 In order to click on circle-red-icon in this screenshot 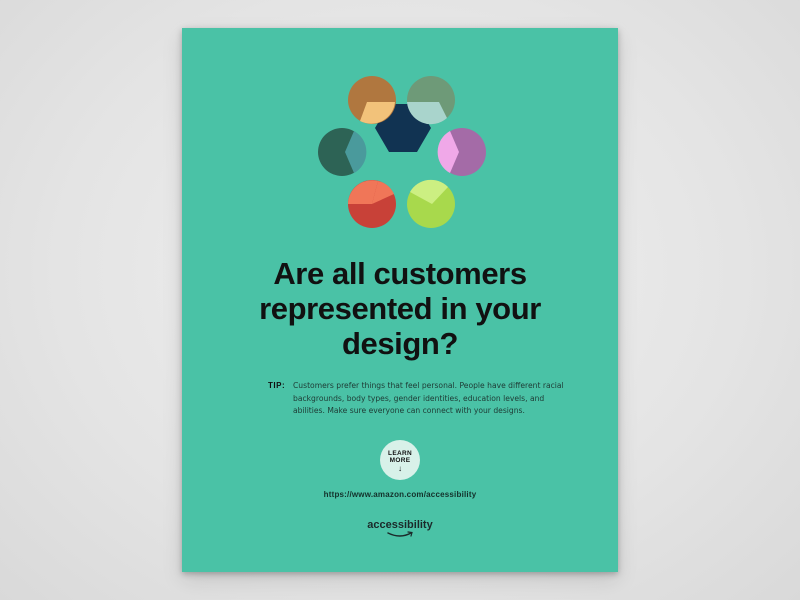, I will do `click(372, 204)`.